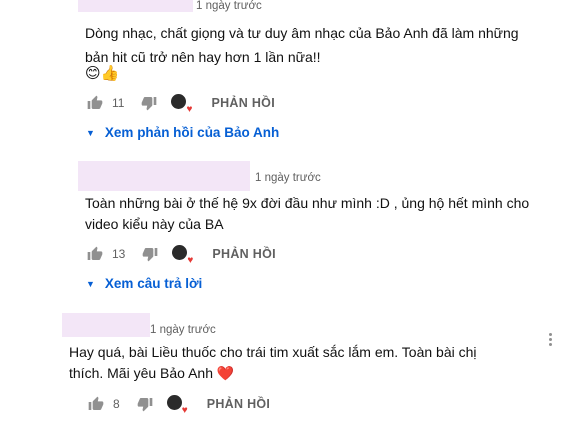  I want to click on comment-2-timestamp: 1 ngày trước, so click(288, 178).